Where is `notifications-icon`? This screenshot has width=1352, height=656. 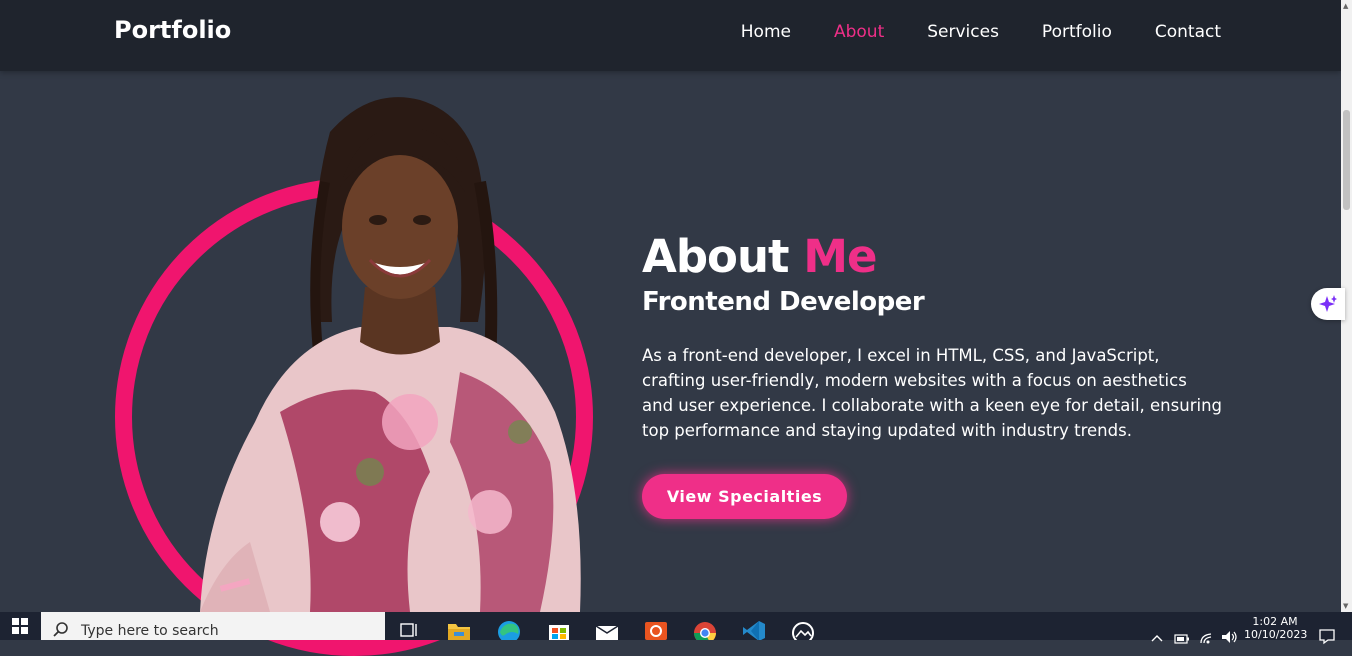
notifications-icon is located at coordinates (1327, 636).